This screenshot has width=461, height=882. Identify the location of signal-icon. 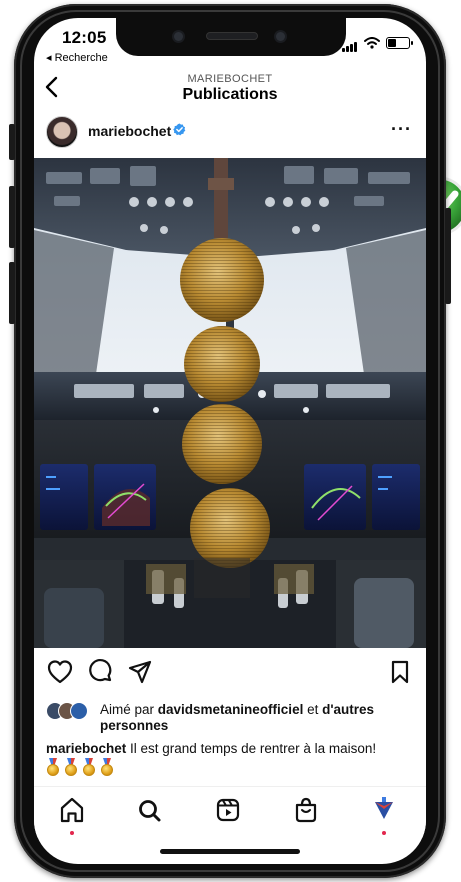
(350, 43).